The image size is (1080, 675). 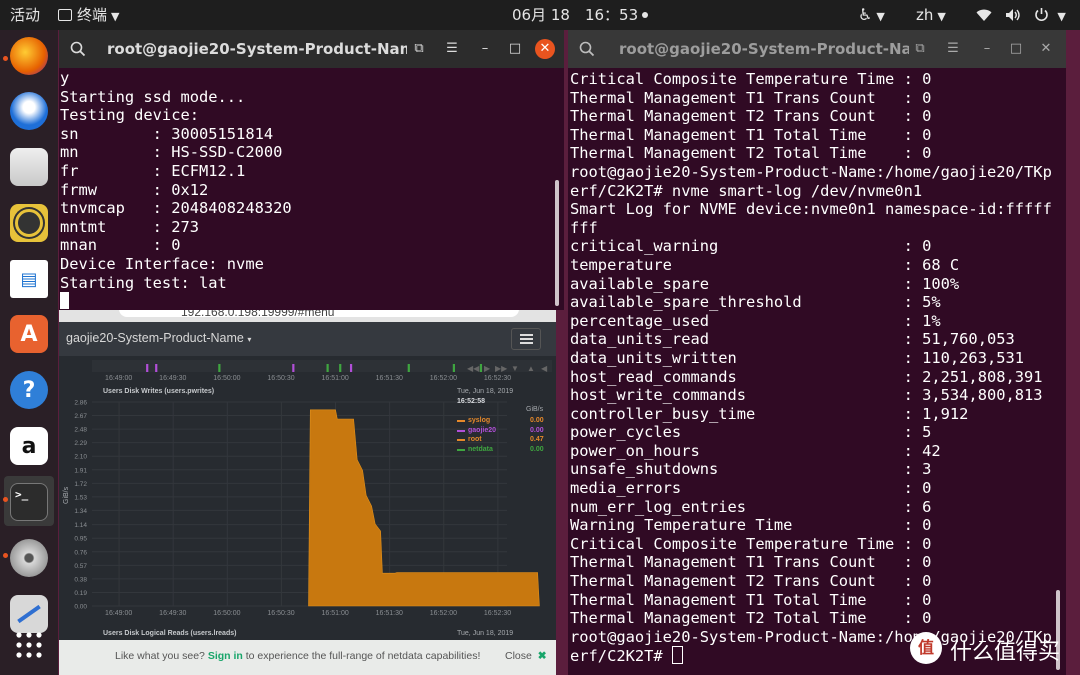 I want to click on terminal-line: Starting test: lat, so click(x=143, y=282).